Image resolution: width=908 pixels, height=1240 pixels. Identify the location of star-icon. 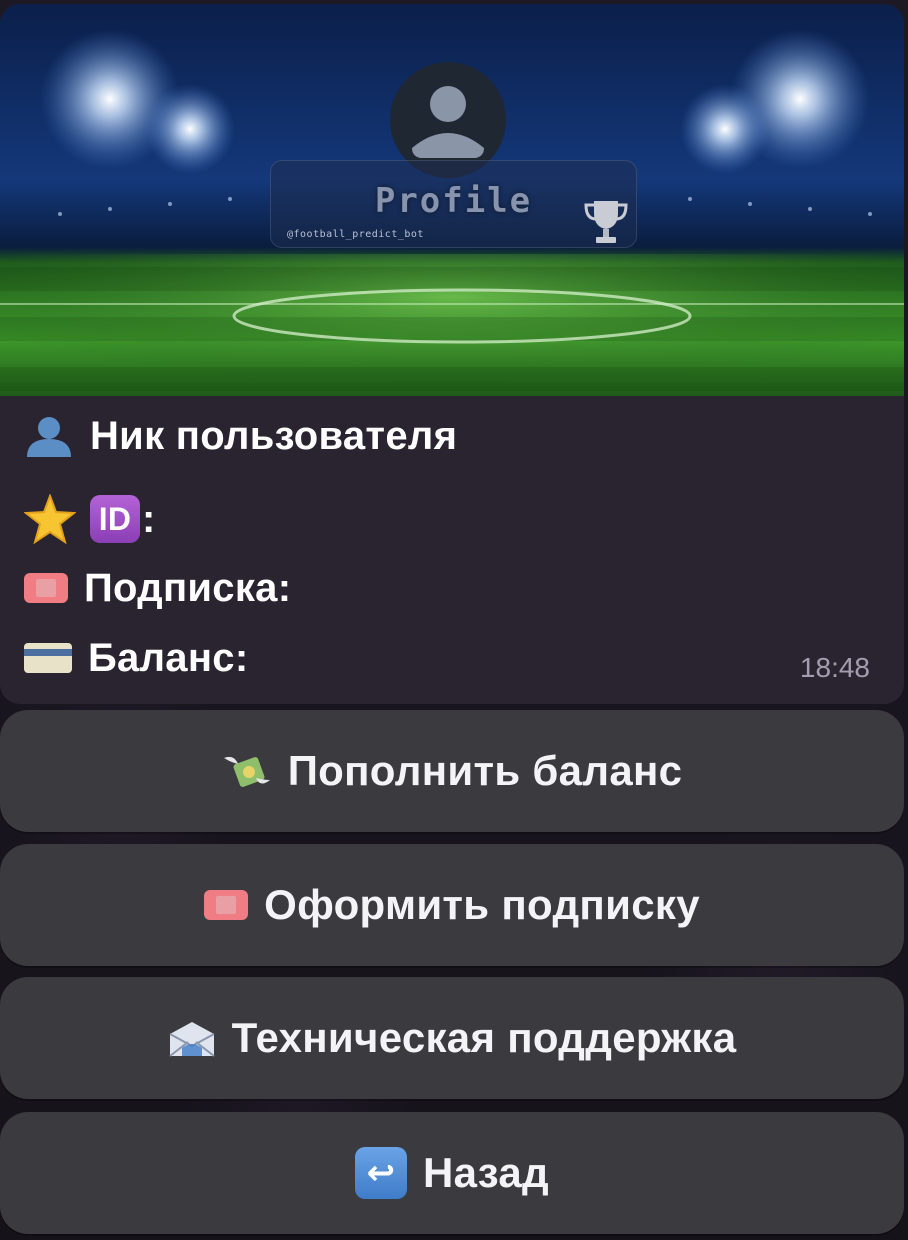
(50, 519).